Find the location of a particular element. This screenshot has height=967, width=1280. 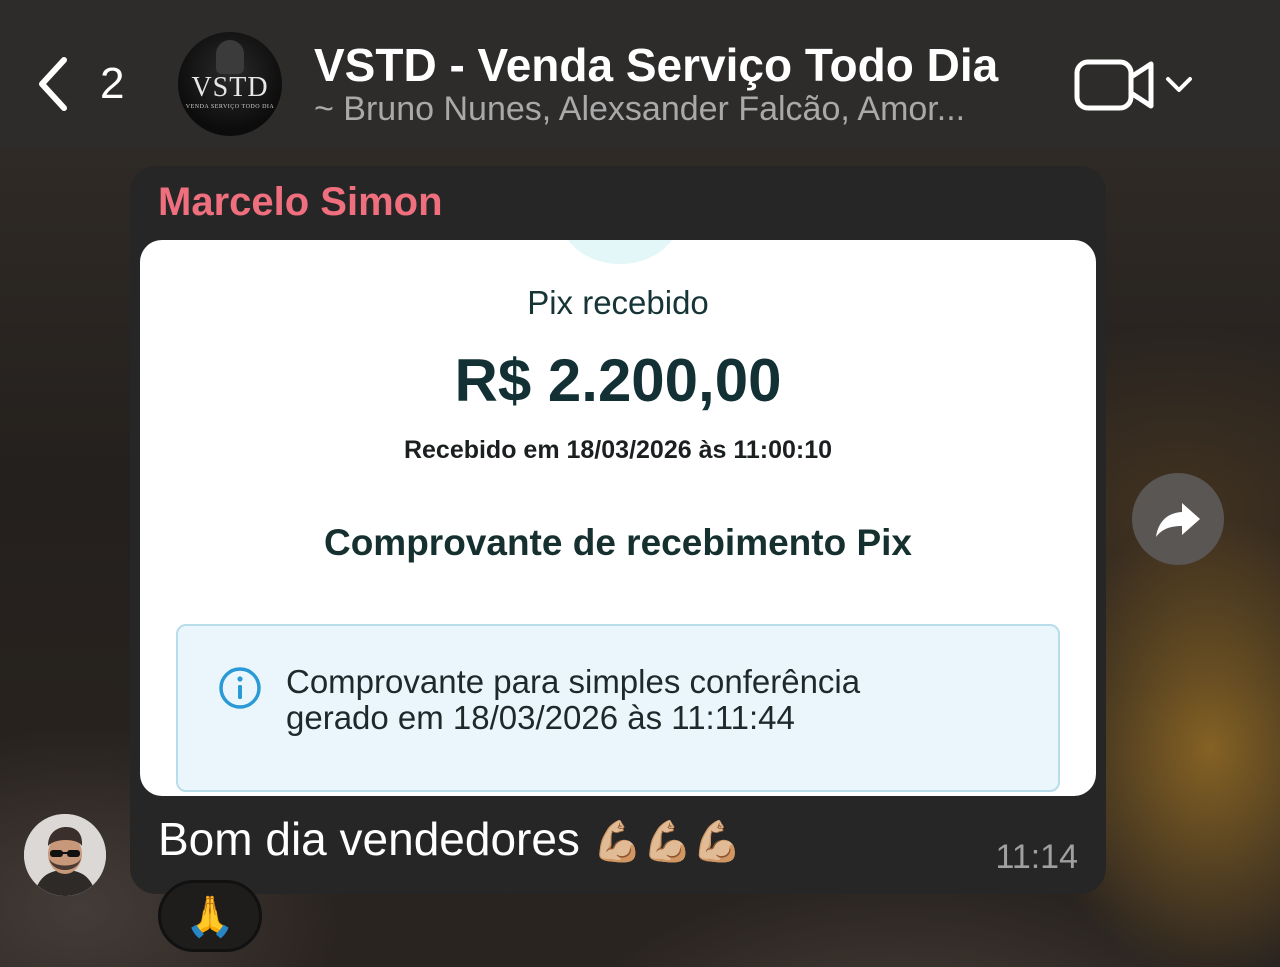

video-camera-icon is located at coordinates (1114, 85).